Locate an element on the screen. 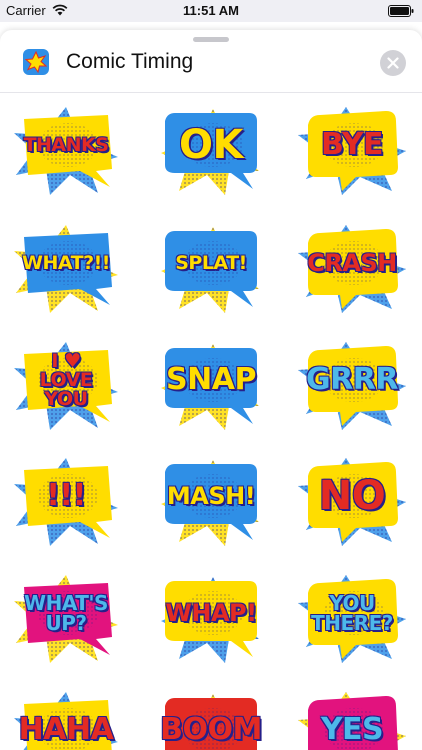 The height and width of the screenshot is (750, 422). sticker-label: WHAT?!! is located at coordinates (66, 263).